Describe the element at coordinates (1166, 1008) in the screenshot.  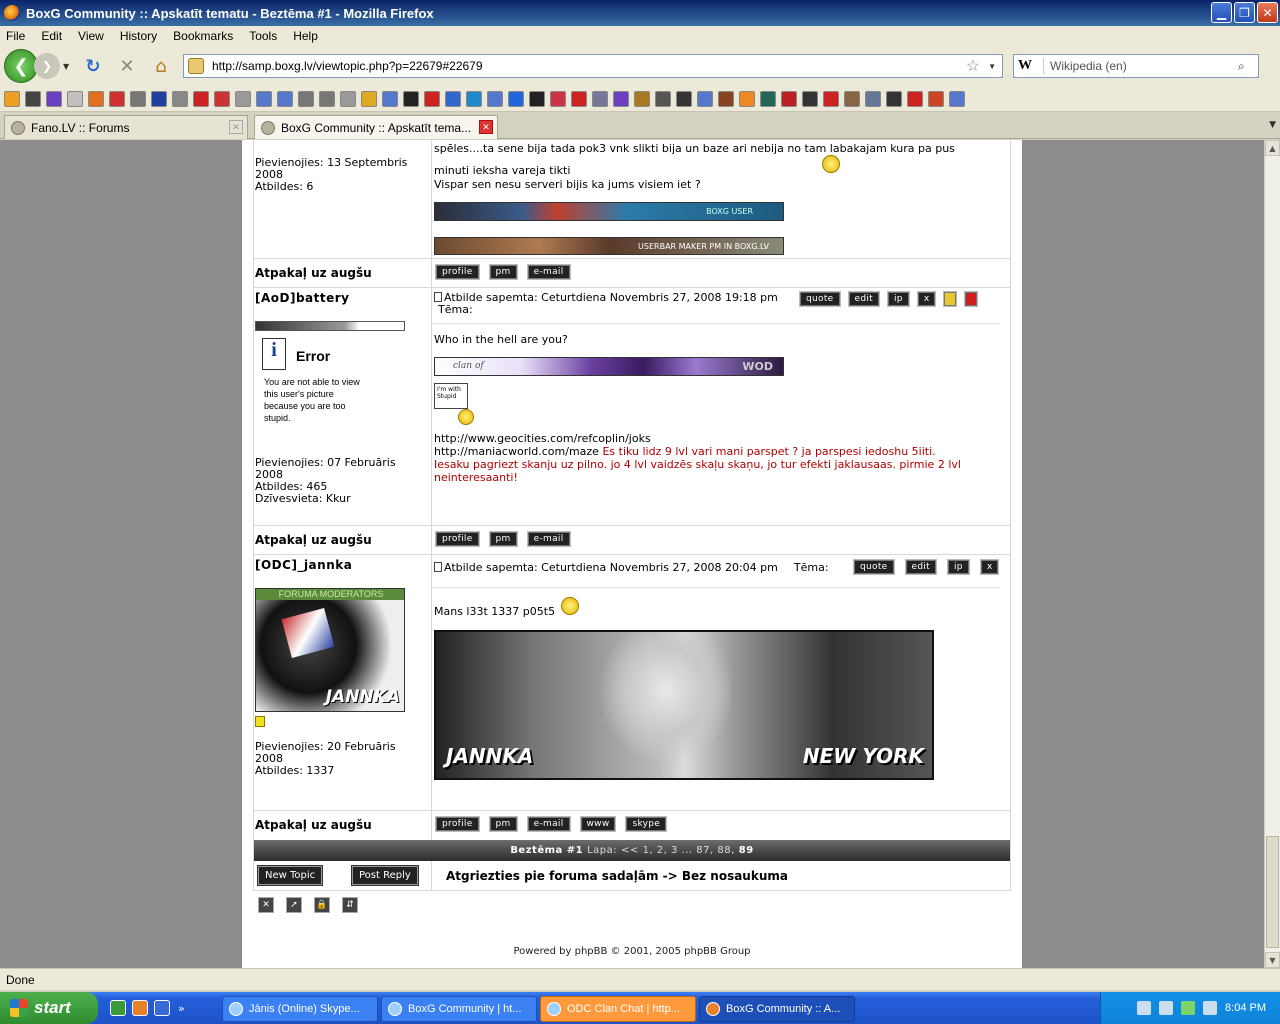
I see `network-tray-icon` at that location.